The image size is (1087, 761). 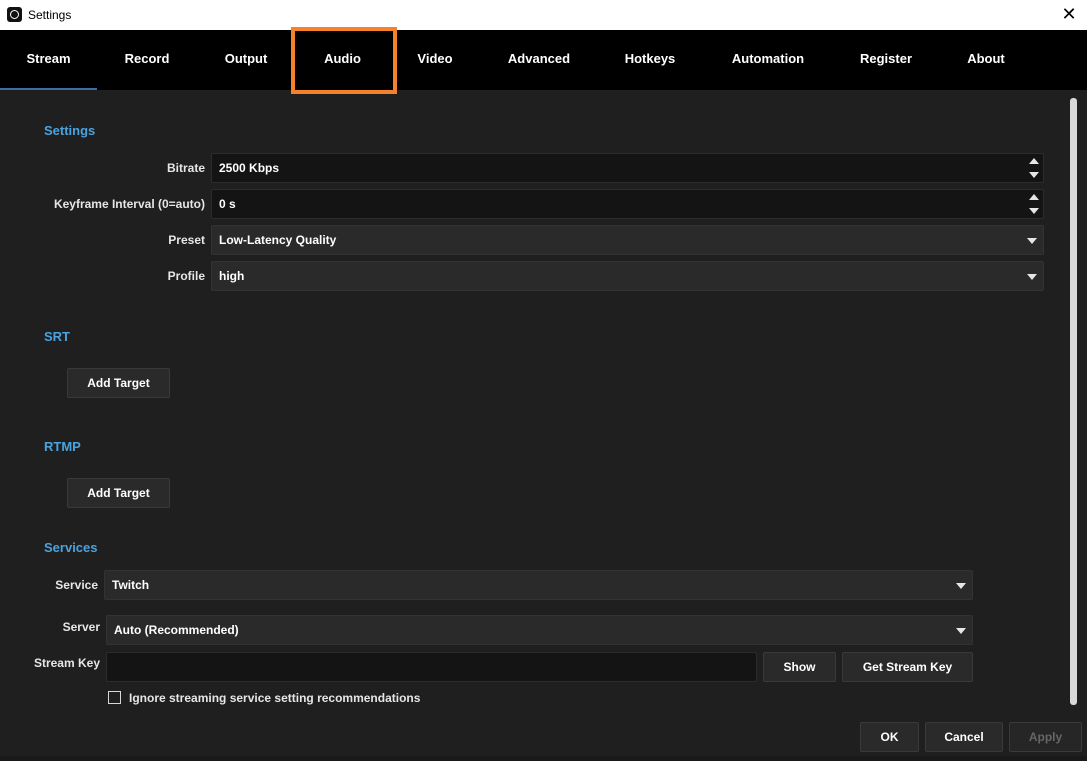 What do you see at coordinates (186, 276) in the screenshot?
I see `profile-label: Profile` at bounding box center [186, 276].